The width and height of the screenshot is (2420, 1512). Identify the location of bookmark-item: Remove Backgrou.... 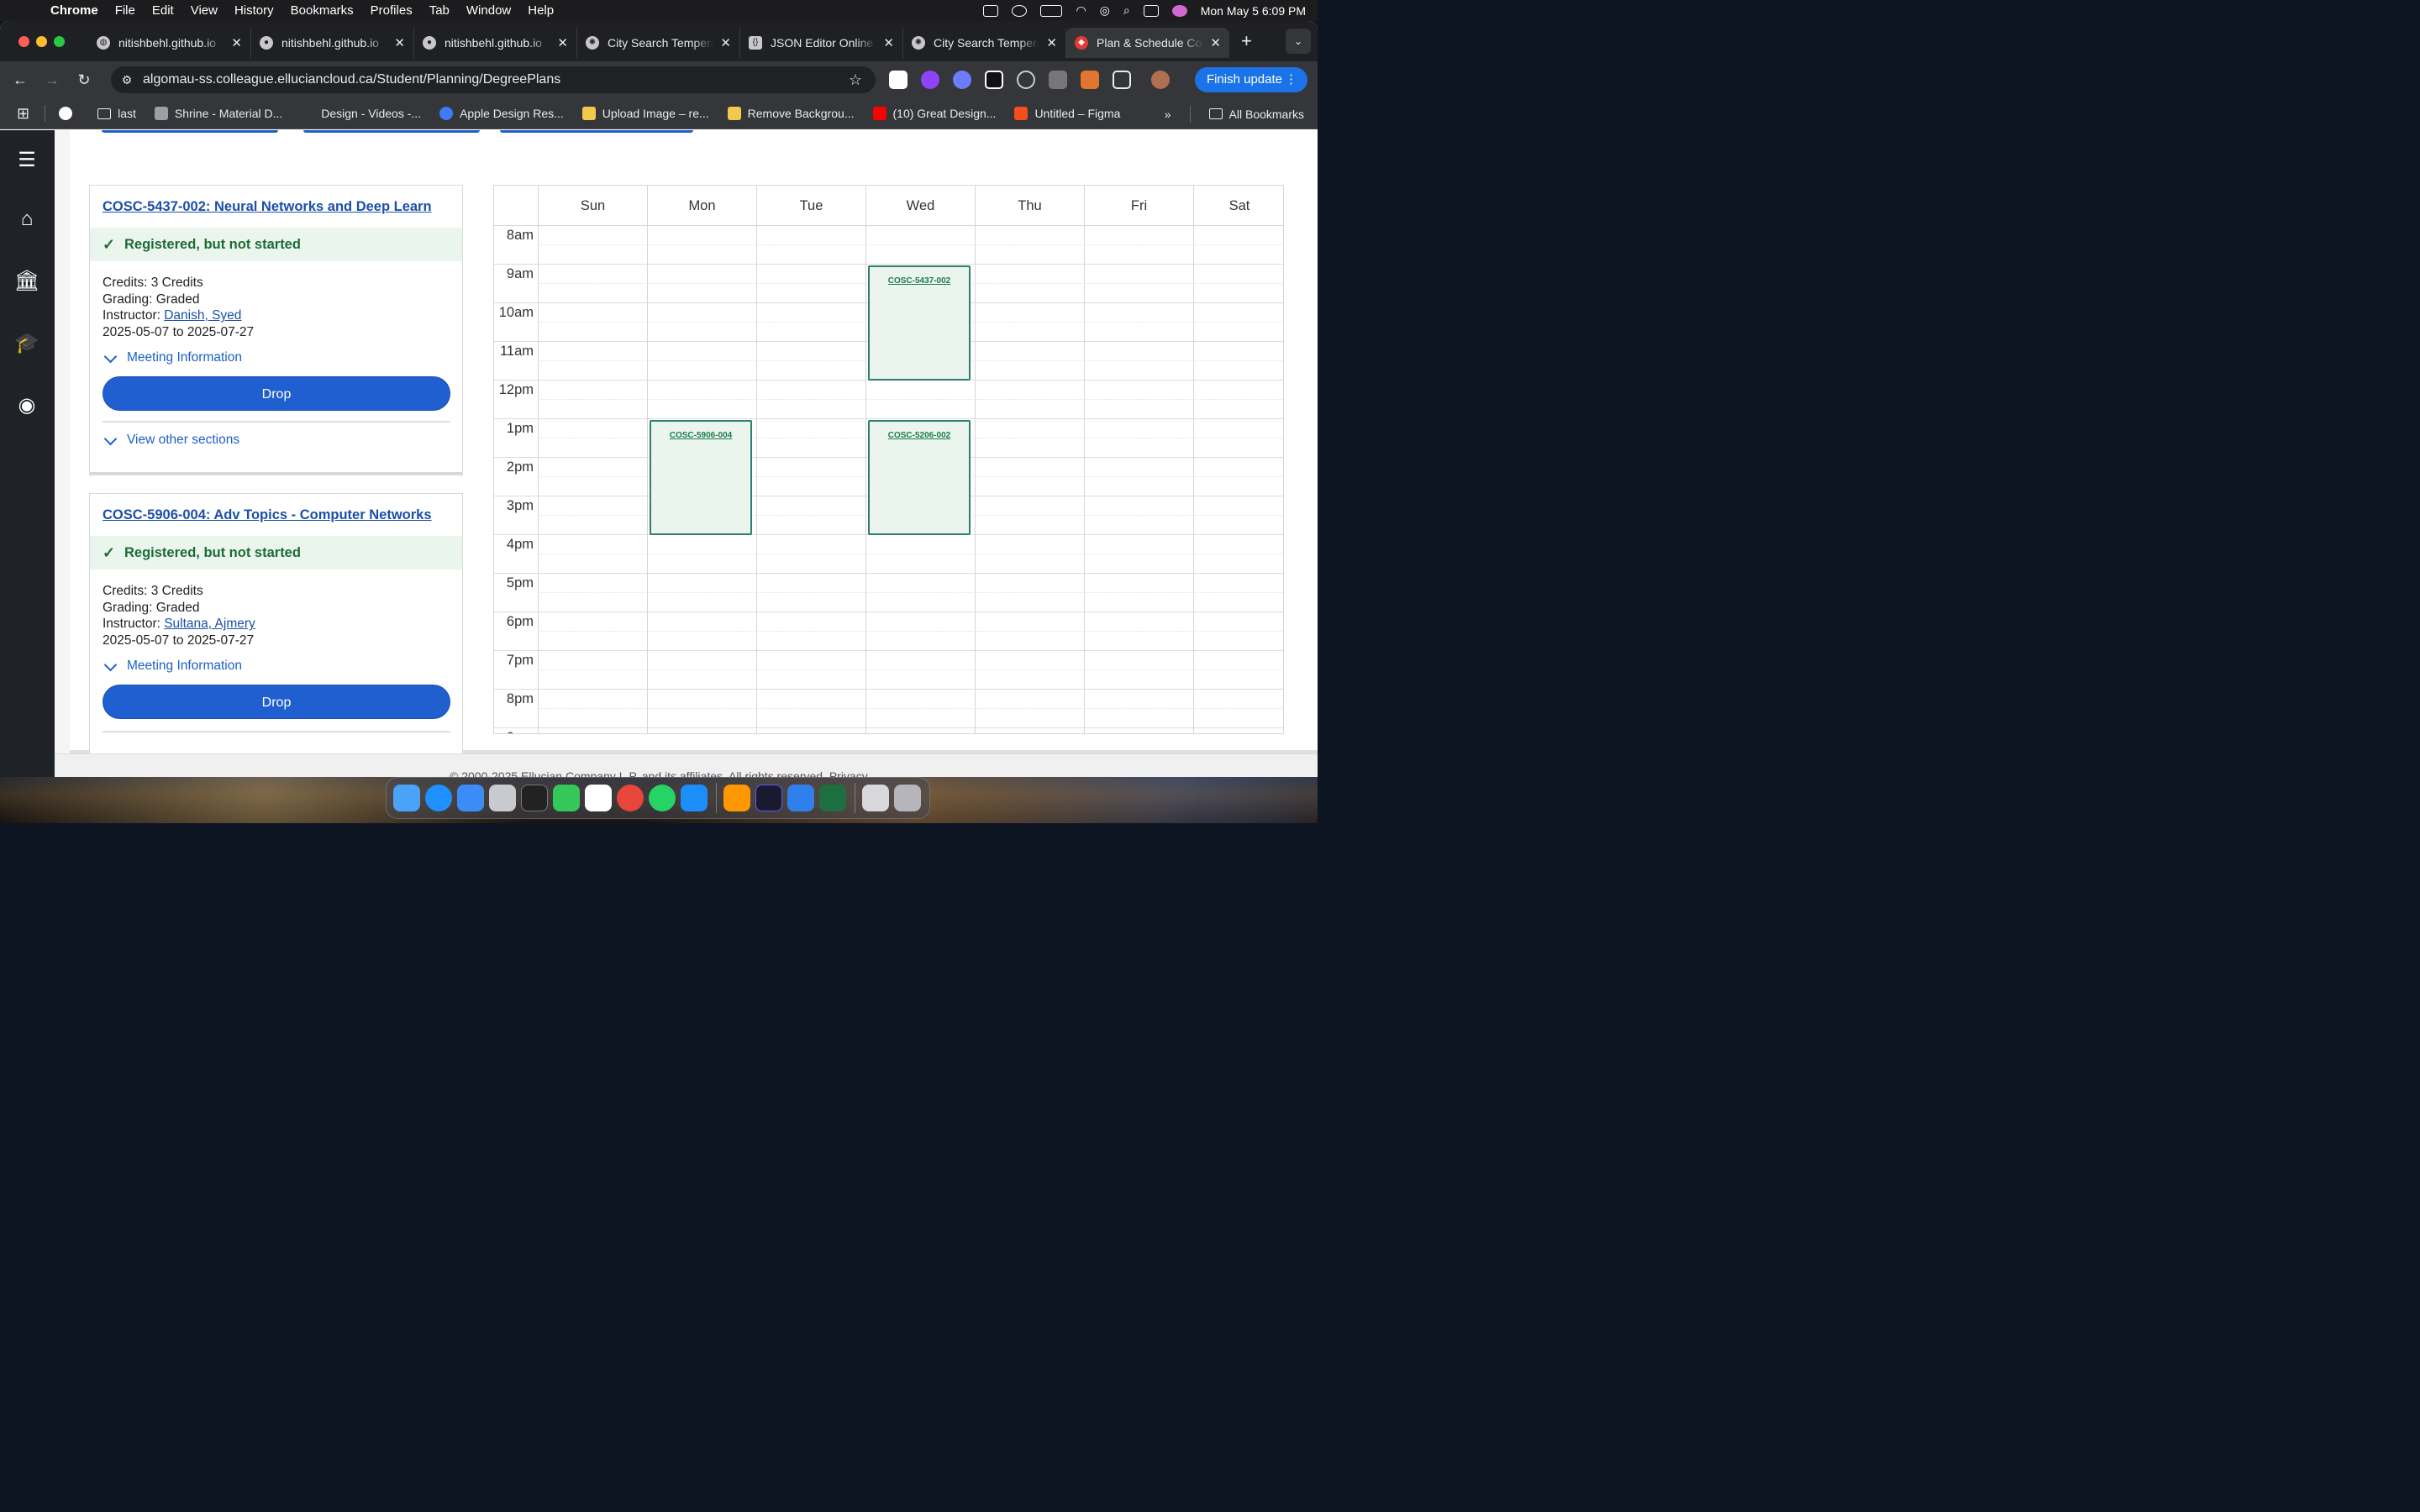
(791, 113).